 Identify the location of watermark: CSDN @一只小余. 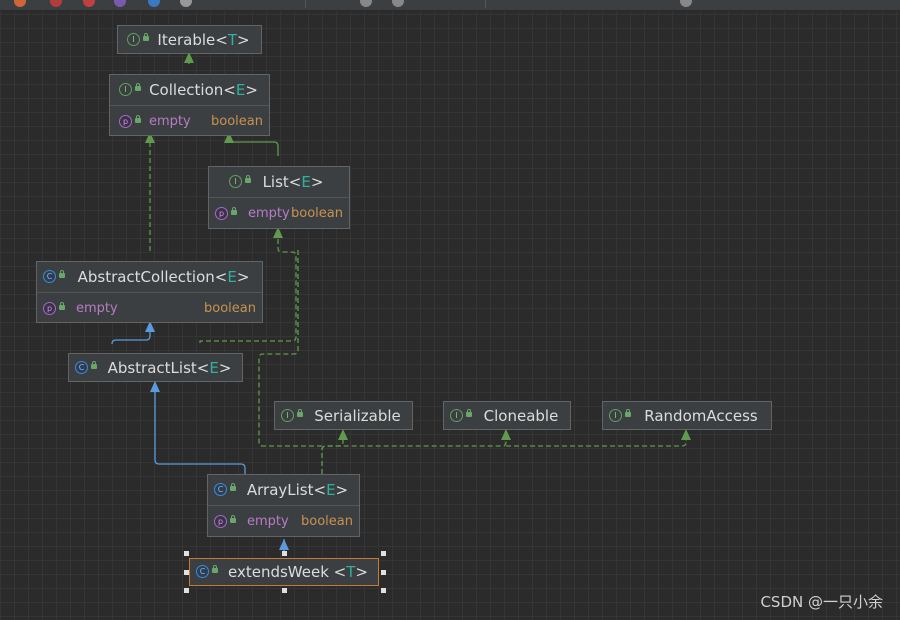
(821, 602).